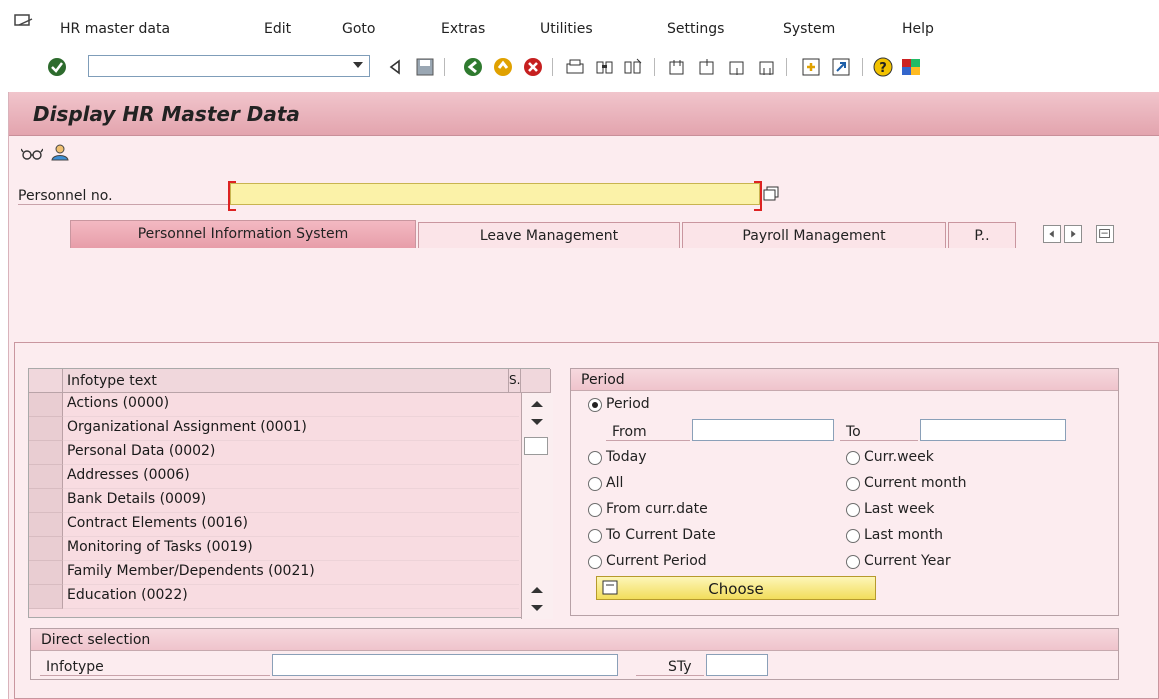 The width and height of the screenshot is (1159, 699). I want to click on tab-leave-management: Leave Management, so click(549, 235).